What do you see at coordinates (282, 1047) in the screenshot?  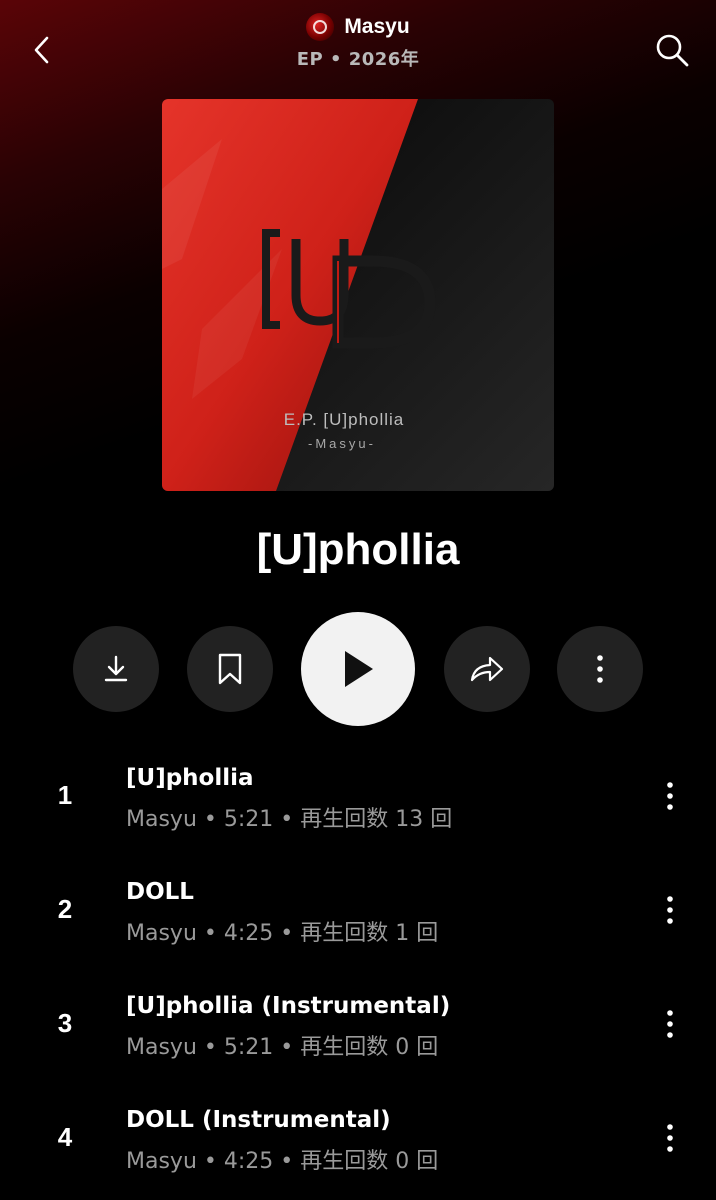 I see `track-meta: Masyu • 5:21 • 再生回数 0 回` at bounding box center [282, 1047].